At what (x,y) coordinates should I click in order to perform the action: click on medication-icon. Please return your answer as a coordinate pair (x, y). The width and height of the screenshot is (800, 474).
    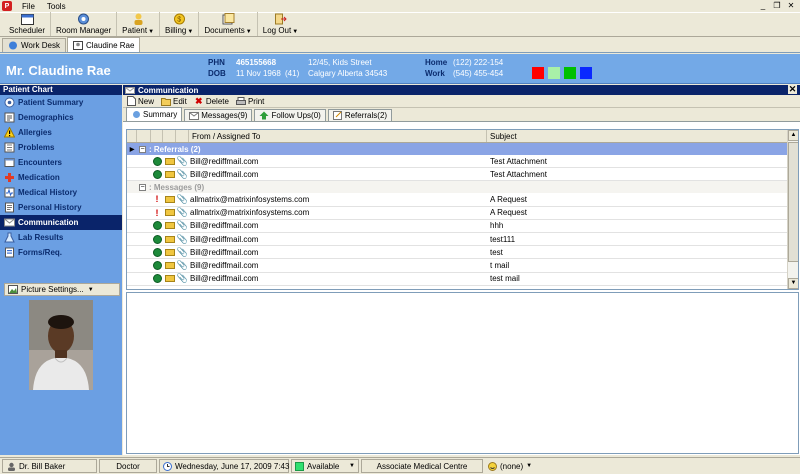
    Looking at the image, I should click on (9, 177).